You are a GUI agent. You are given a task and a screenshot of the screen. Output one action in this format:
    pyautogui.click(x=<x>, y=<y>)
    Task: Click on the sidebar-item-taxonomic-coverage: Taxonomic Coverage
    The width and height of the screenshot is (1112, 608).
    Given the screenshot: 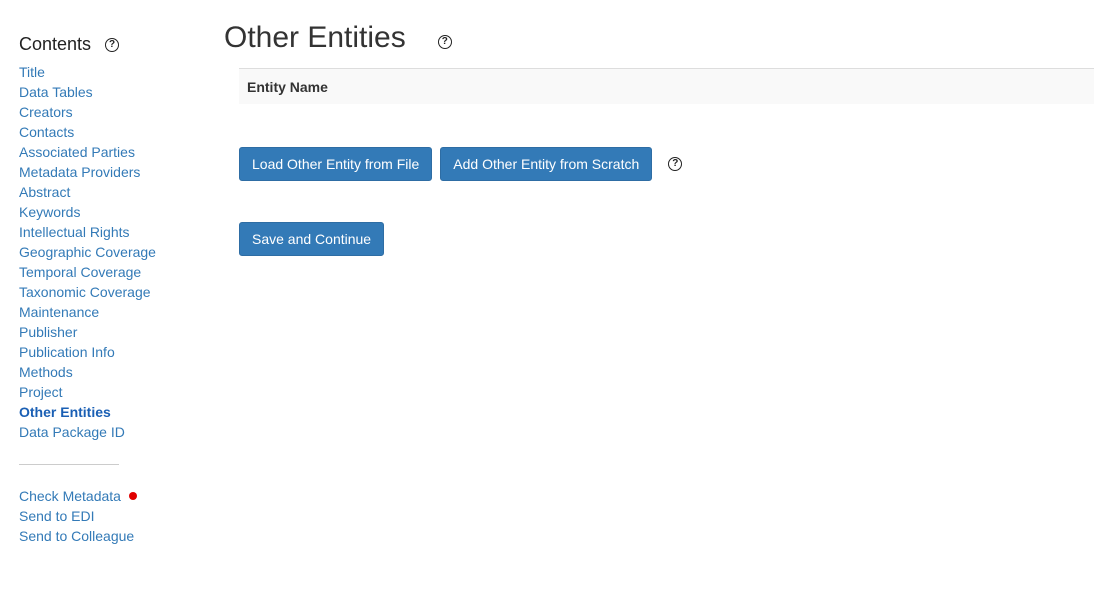 What is the action you would take?
    pyautogui.click(x=114, y=292)
    